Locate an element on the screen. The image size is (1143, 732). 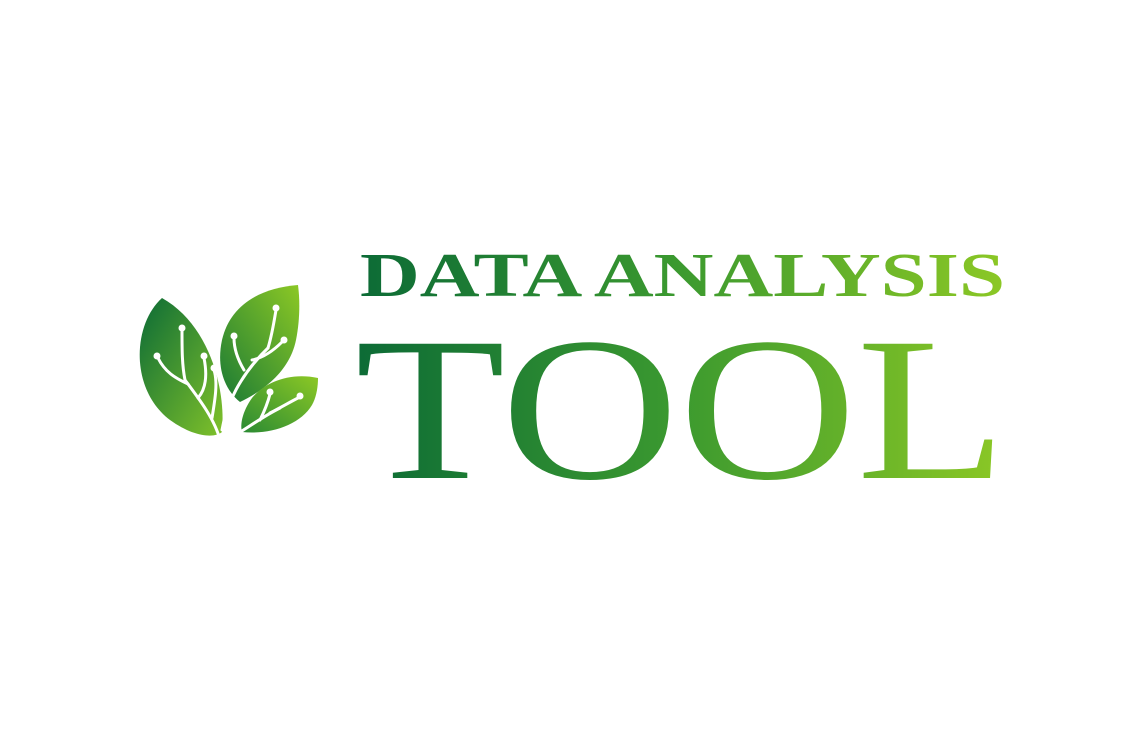
leaves-network-icon is located at coordinates (228, 363).